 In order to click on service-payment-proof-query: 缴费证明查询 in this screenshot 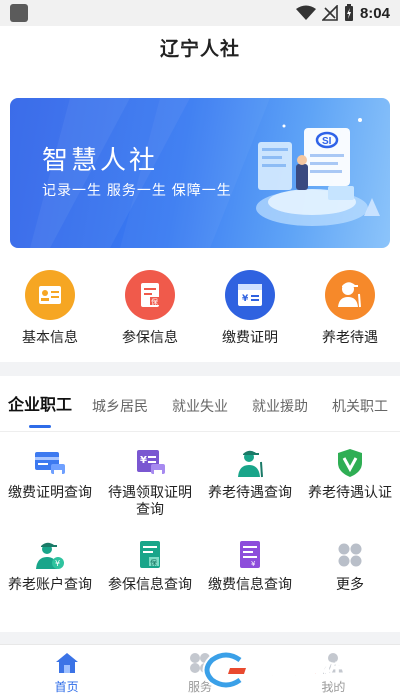, I will do `click(50, 490)`.